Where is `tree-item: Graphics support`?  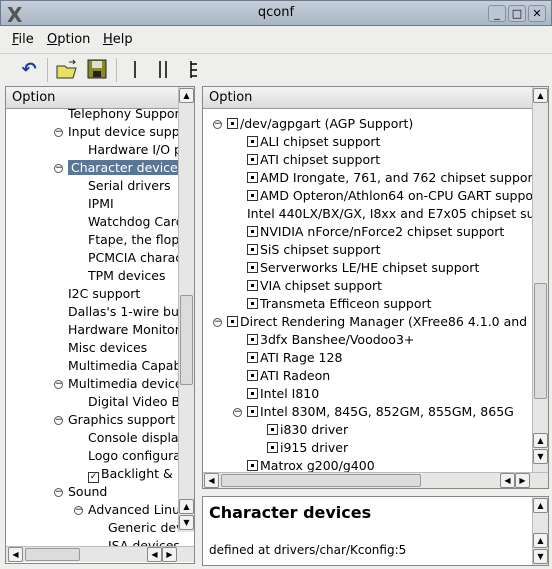 tree-item: Graphics support is located at coordinates (121, 420).